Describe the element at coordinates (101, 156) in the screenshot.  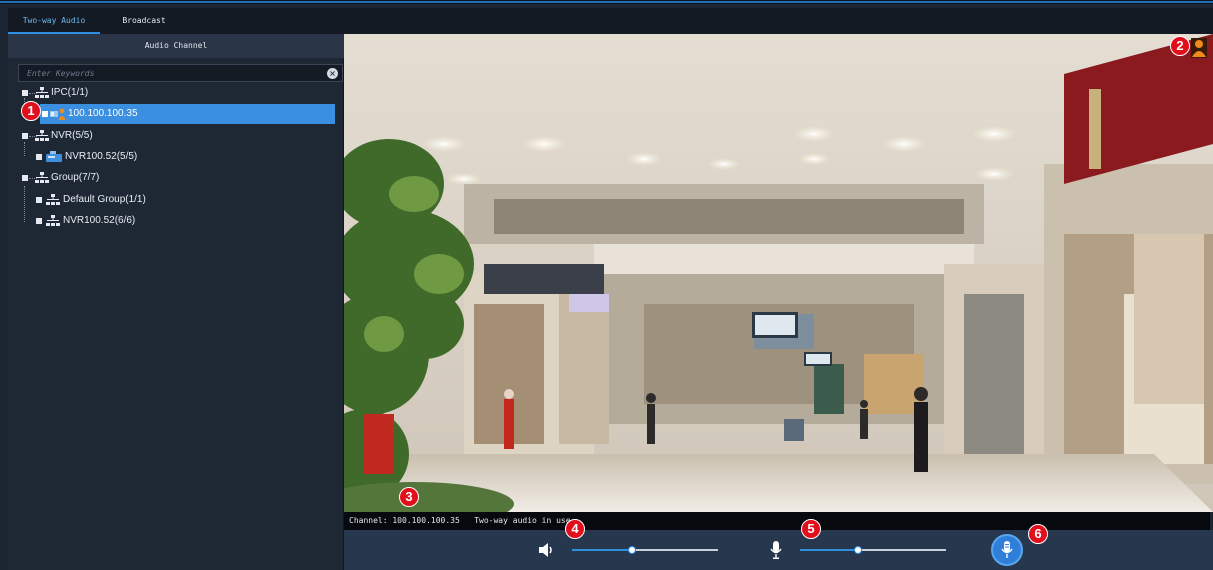
I see `tree-label-nvr-device: NVR100.52(5/5)` at that location.